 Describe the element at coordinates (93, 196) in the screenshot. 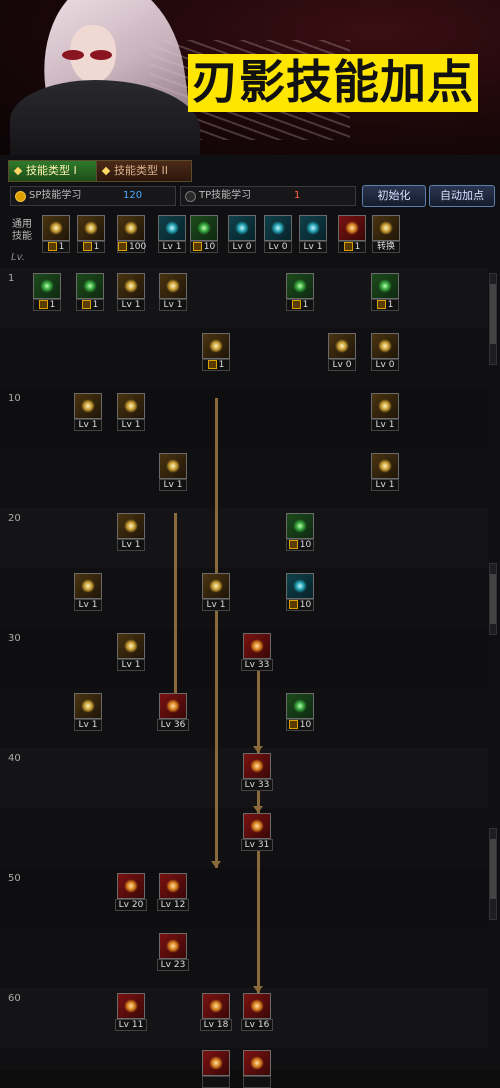

I see `sp-points-option: SP技能学习 120` at that location.